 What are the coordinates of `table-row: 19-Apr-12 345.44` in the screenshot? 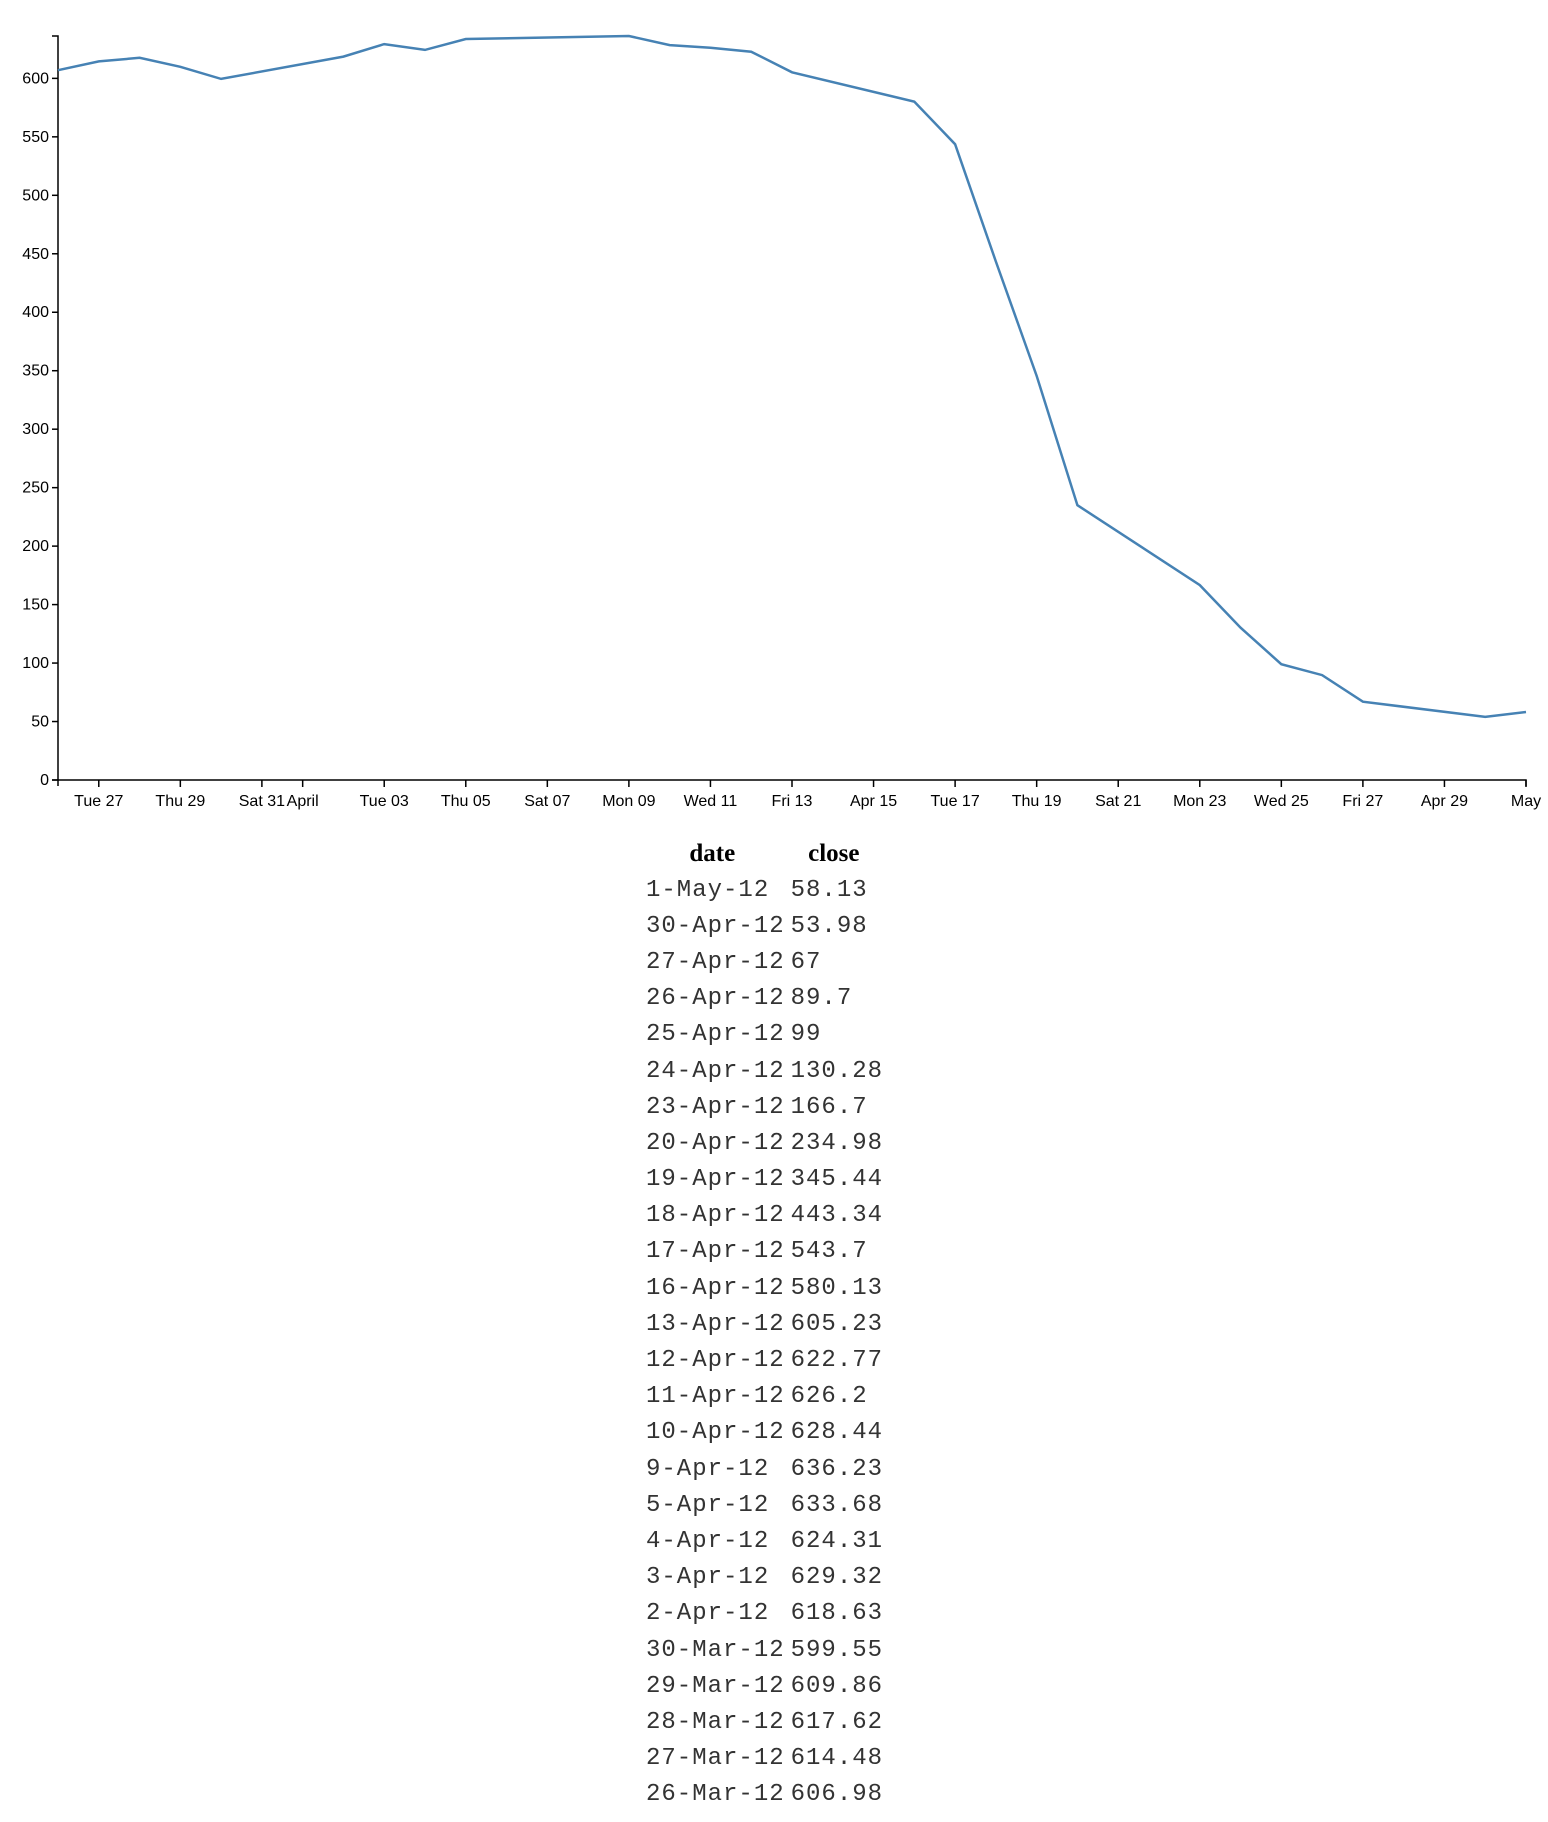 It's located at (761, 1180).